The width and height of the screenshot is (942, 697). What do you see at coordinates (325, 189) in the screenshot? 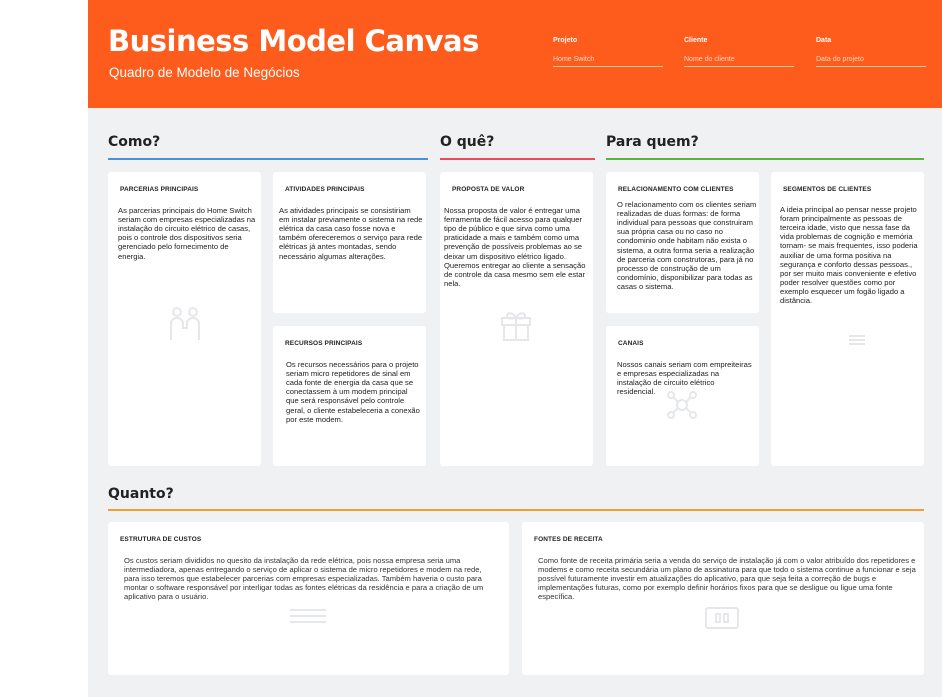
I see `card-atividades-title: Atividades principais` at bounding box center [325, 189].